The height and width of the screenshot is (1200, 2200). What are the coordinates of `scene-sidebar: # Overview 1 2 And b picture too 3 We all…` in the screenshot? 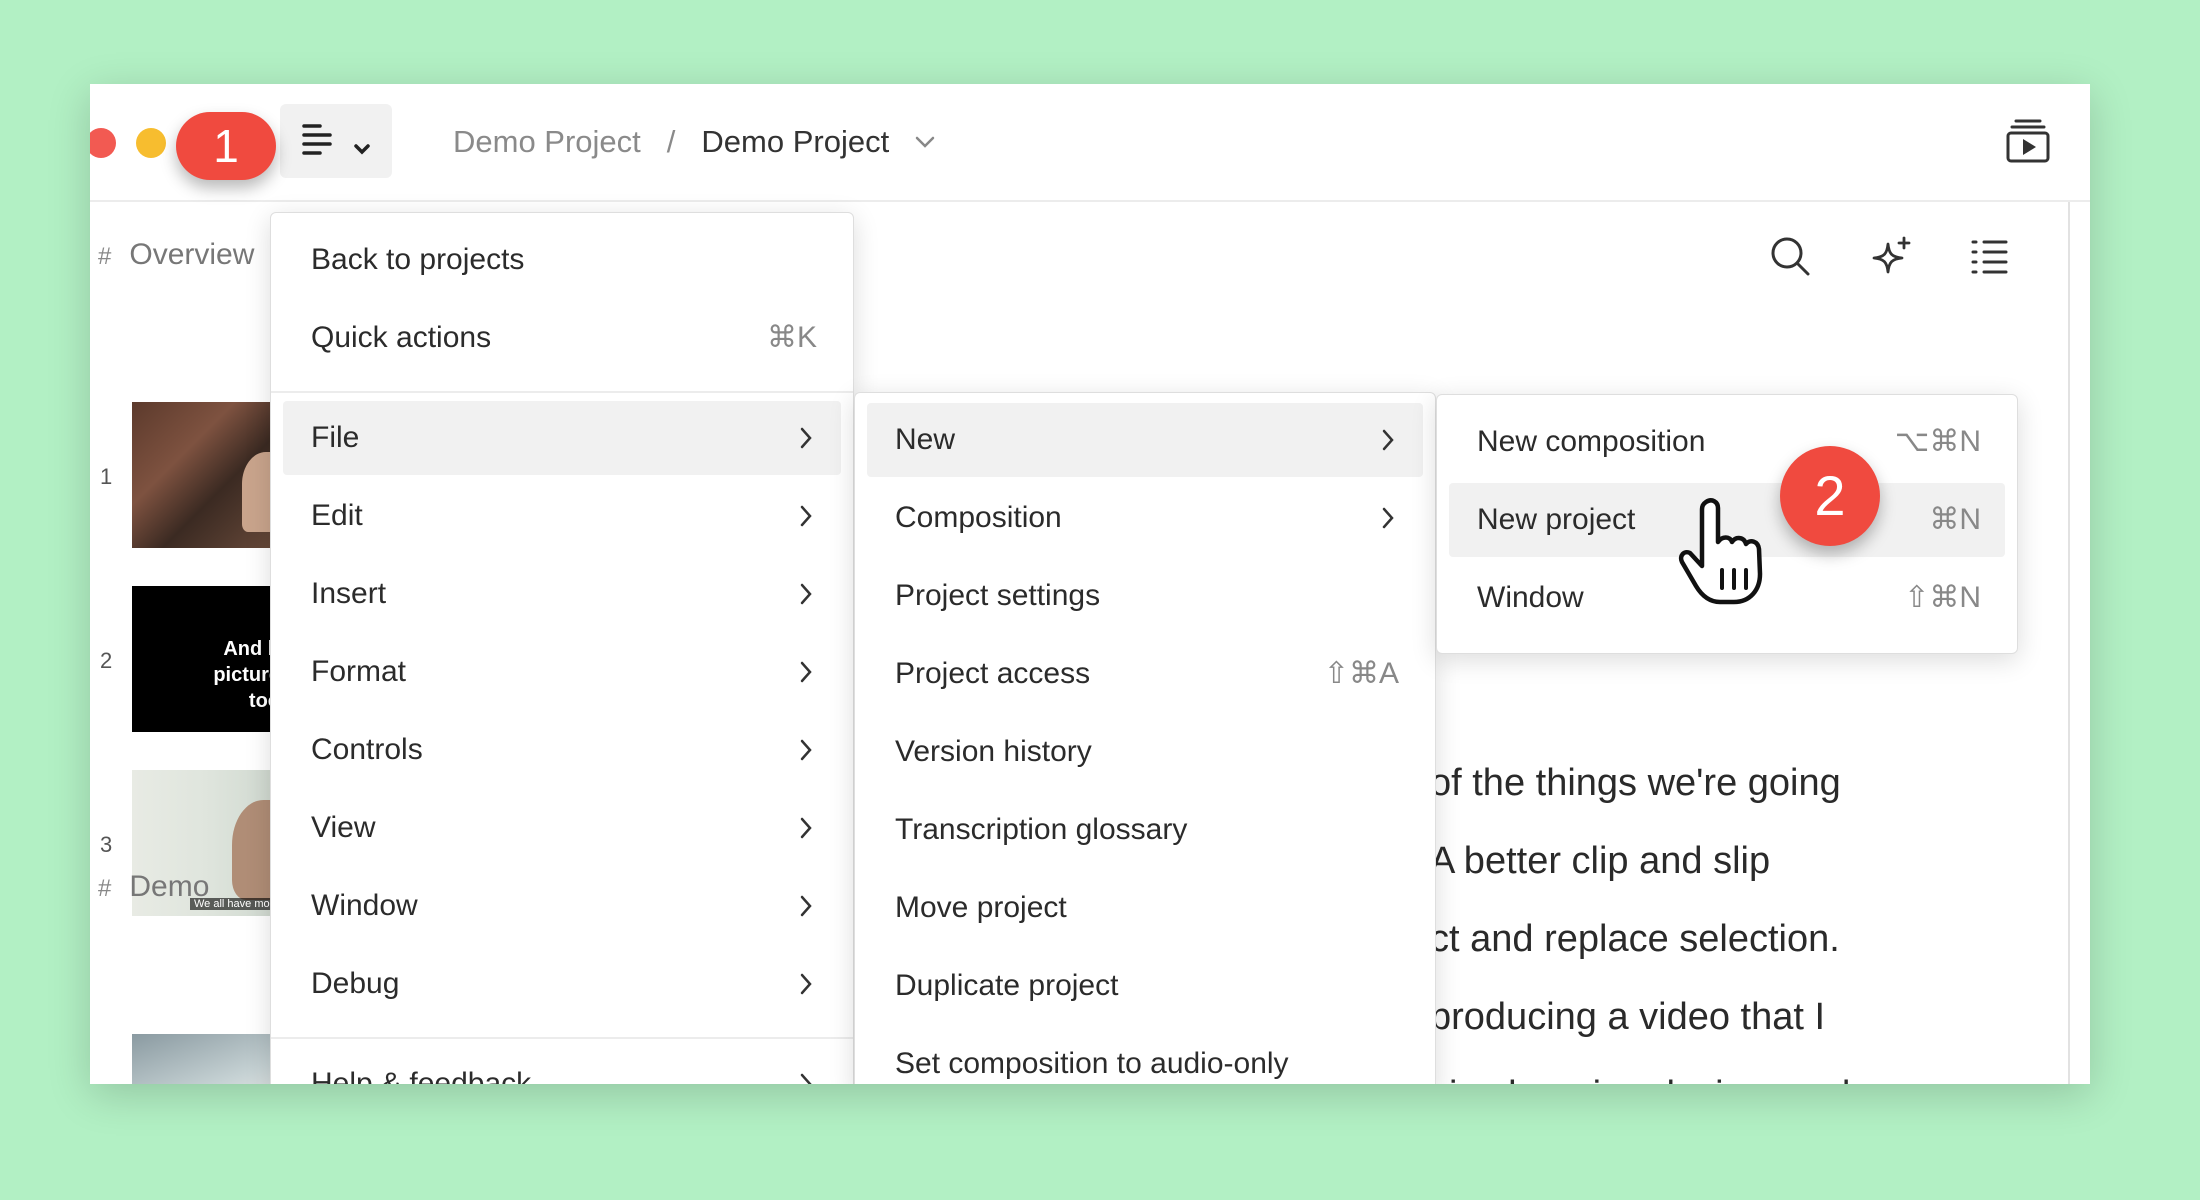 It's located at (185, 643).